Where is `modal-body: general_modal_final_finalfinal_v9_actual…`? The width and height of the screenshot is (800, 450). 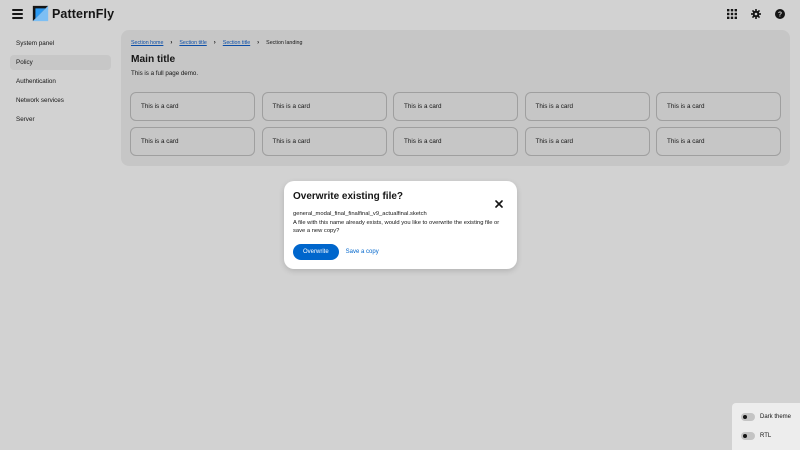
modal-body: general_modal_final_finalfinal_v9_actual… is located at coordinates (400, 223).